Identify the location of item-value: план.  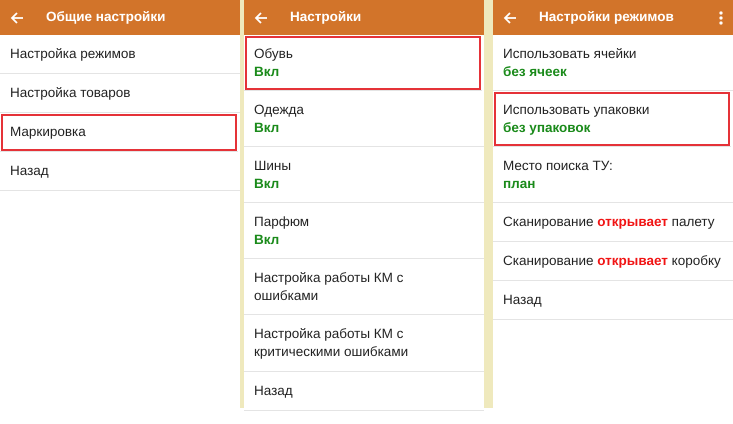
(519, 183).